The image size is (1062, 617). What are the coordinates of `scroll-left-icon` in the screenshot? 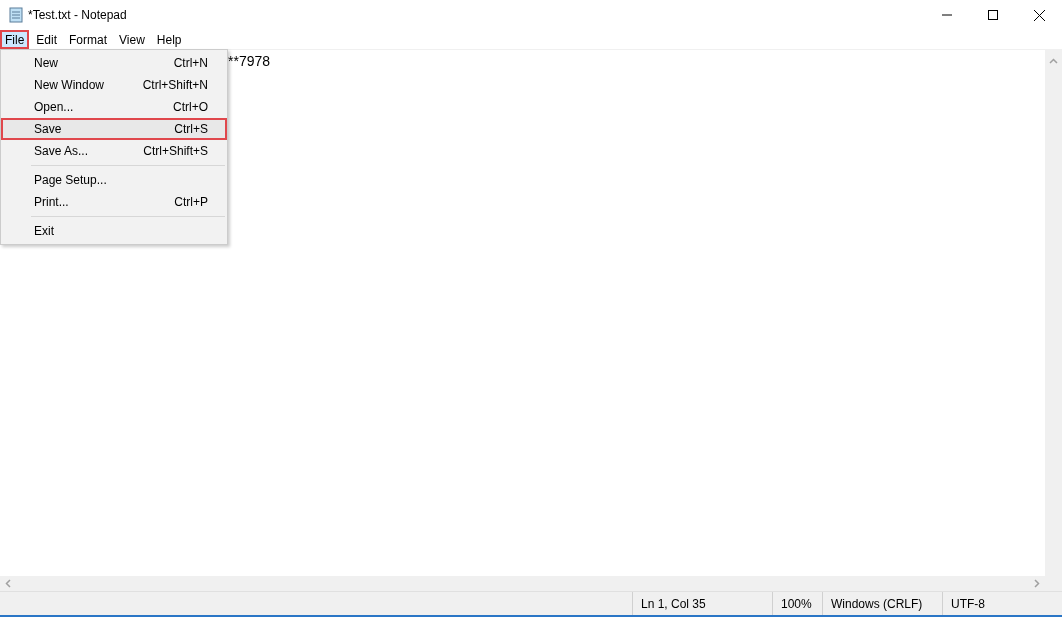 It's located at (8, 583).